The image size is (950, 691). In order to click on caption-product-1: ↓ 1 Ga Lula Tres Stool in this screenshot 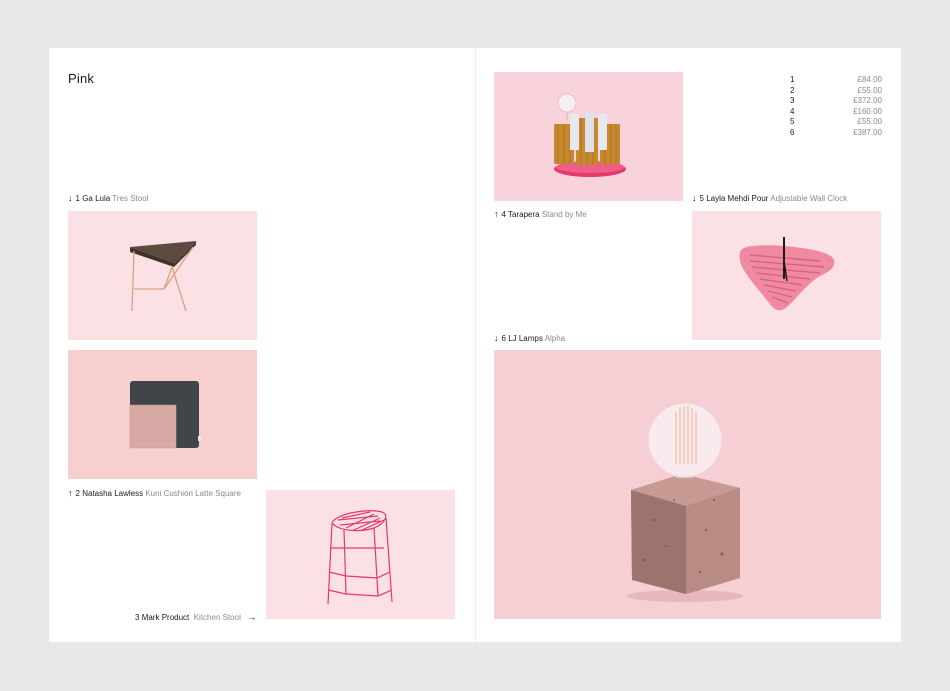, I will do `click(108, 198)`.